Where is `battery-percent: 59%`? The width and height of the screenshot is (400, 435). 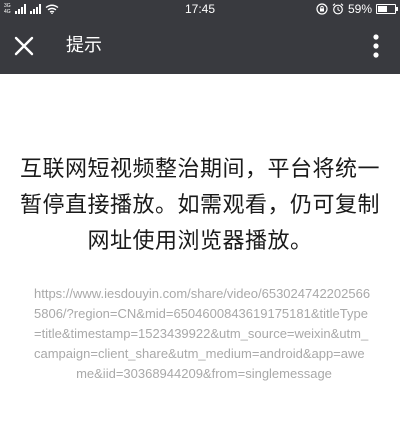
battery-percent: 59% is located at coordinates (359, 9).